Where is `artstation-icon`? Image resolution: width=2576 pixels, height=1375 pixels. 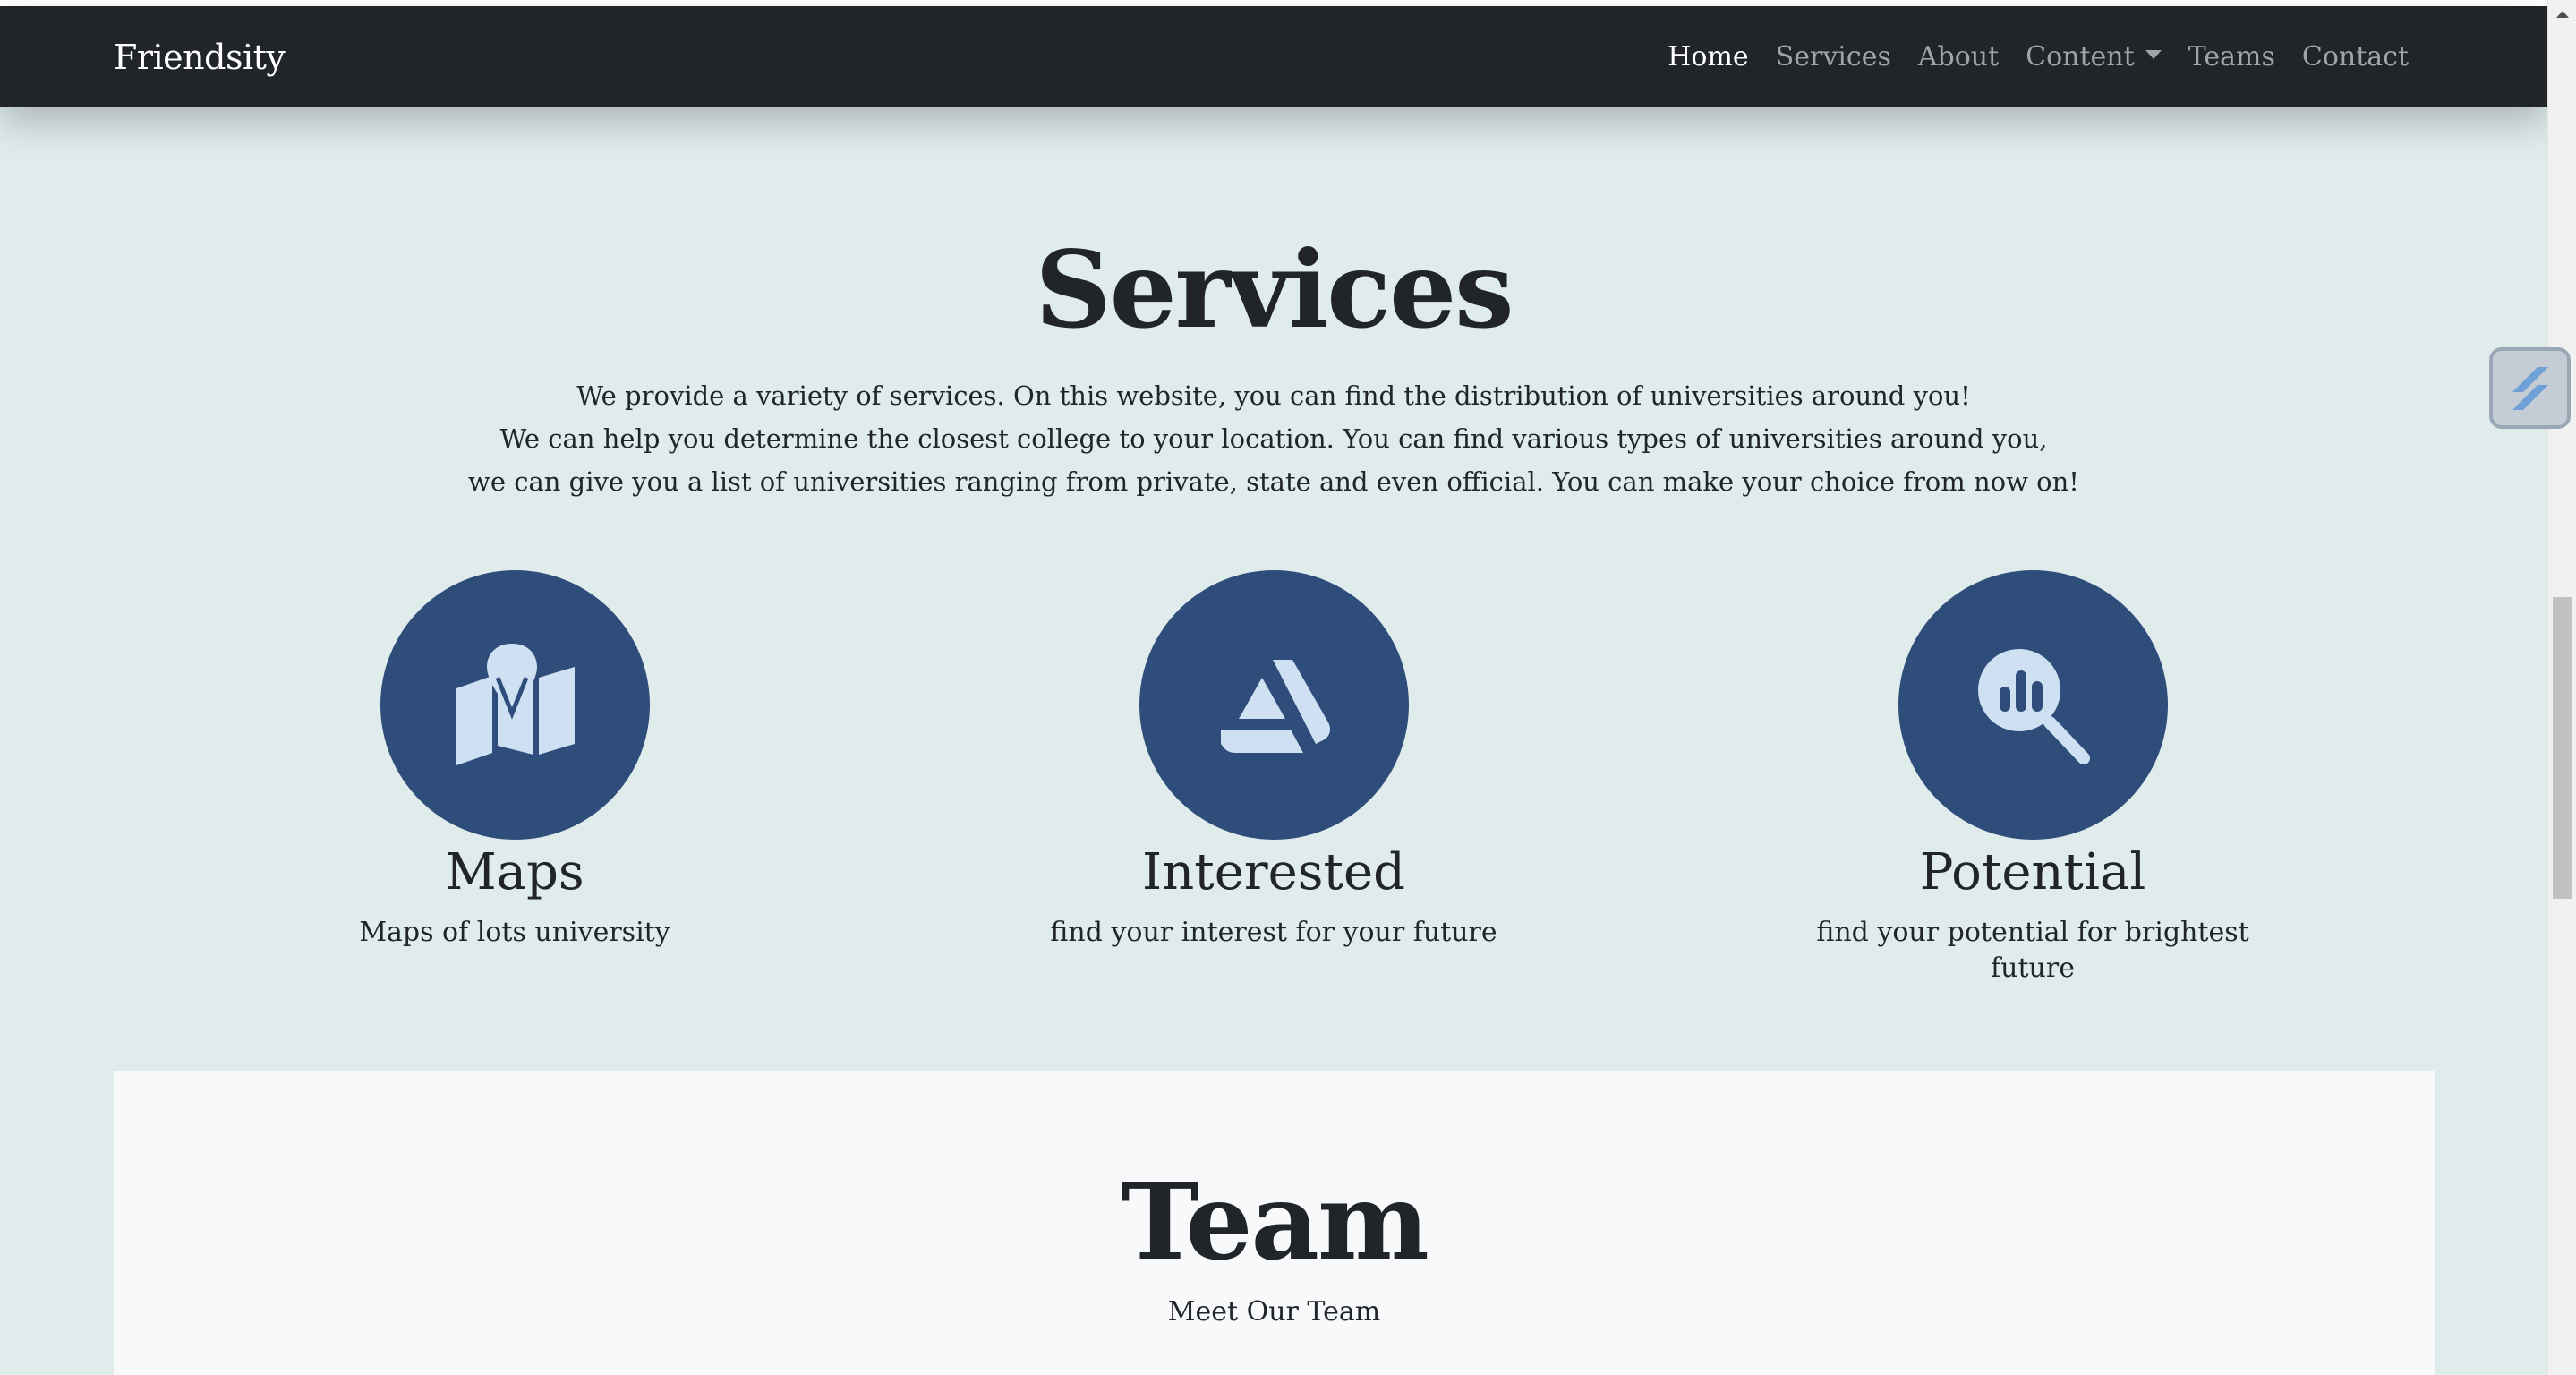
artstation-icon is located at coordinates (1275, 706).